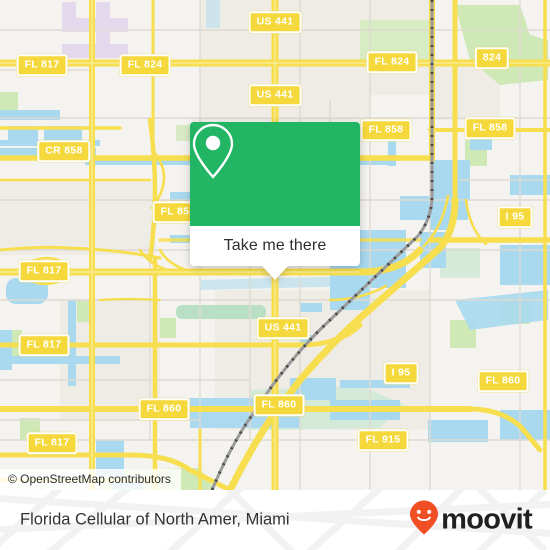  I want to click on callout-tail-pointer, so click(275, 273).